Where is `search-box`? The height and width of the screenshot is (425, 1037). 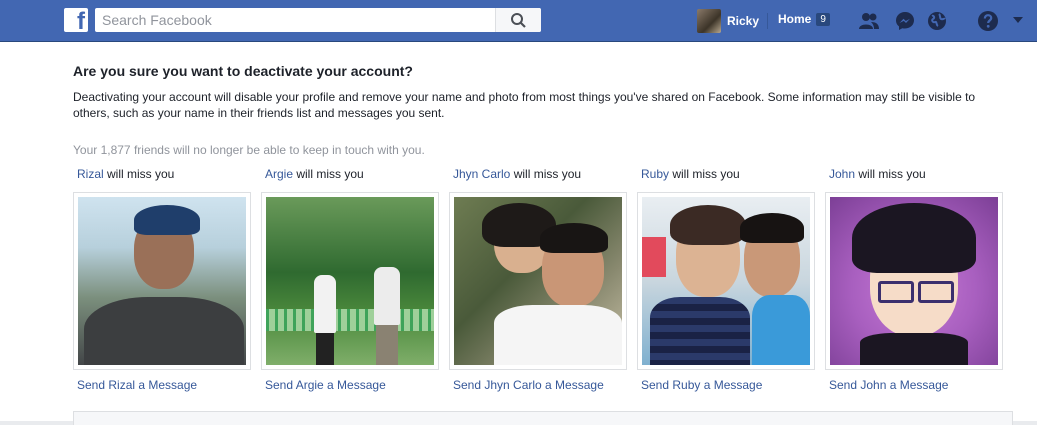
search-box is located at coordinates (318, 20).